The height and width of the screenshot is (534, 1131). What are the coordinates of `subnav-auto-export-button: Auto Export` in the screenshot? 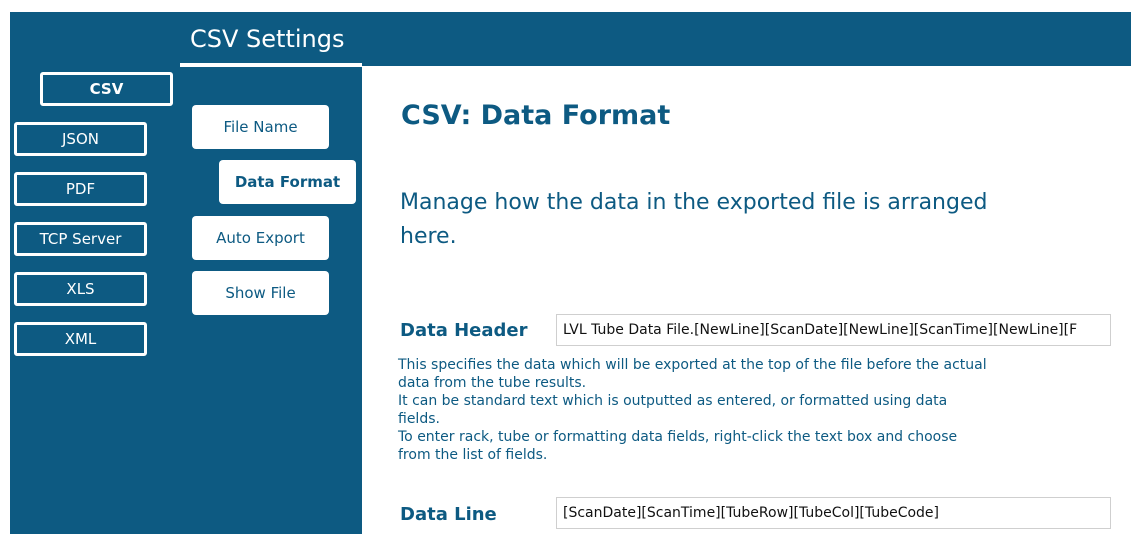 It's located at (260, 238).